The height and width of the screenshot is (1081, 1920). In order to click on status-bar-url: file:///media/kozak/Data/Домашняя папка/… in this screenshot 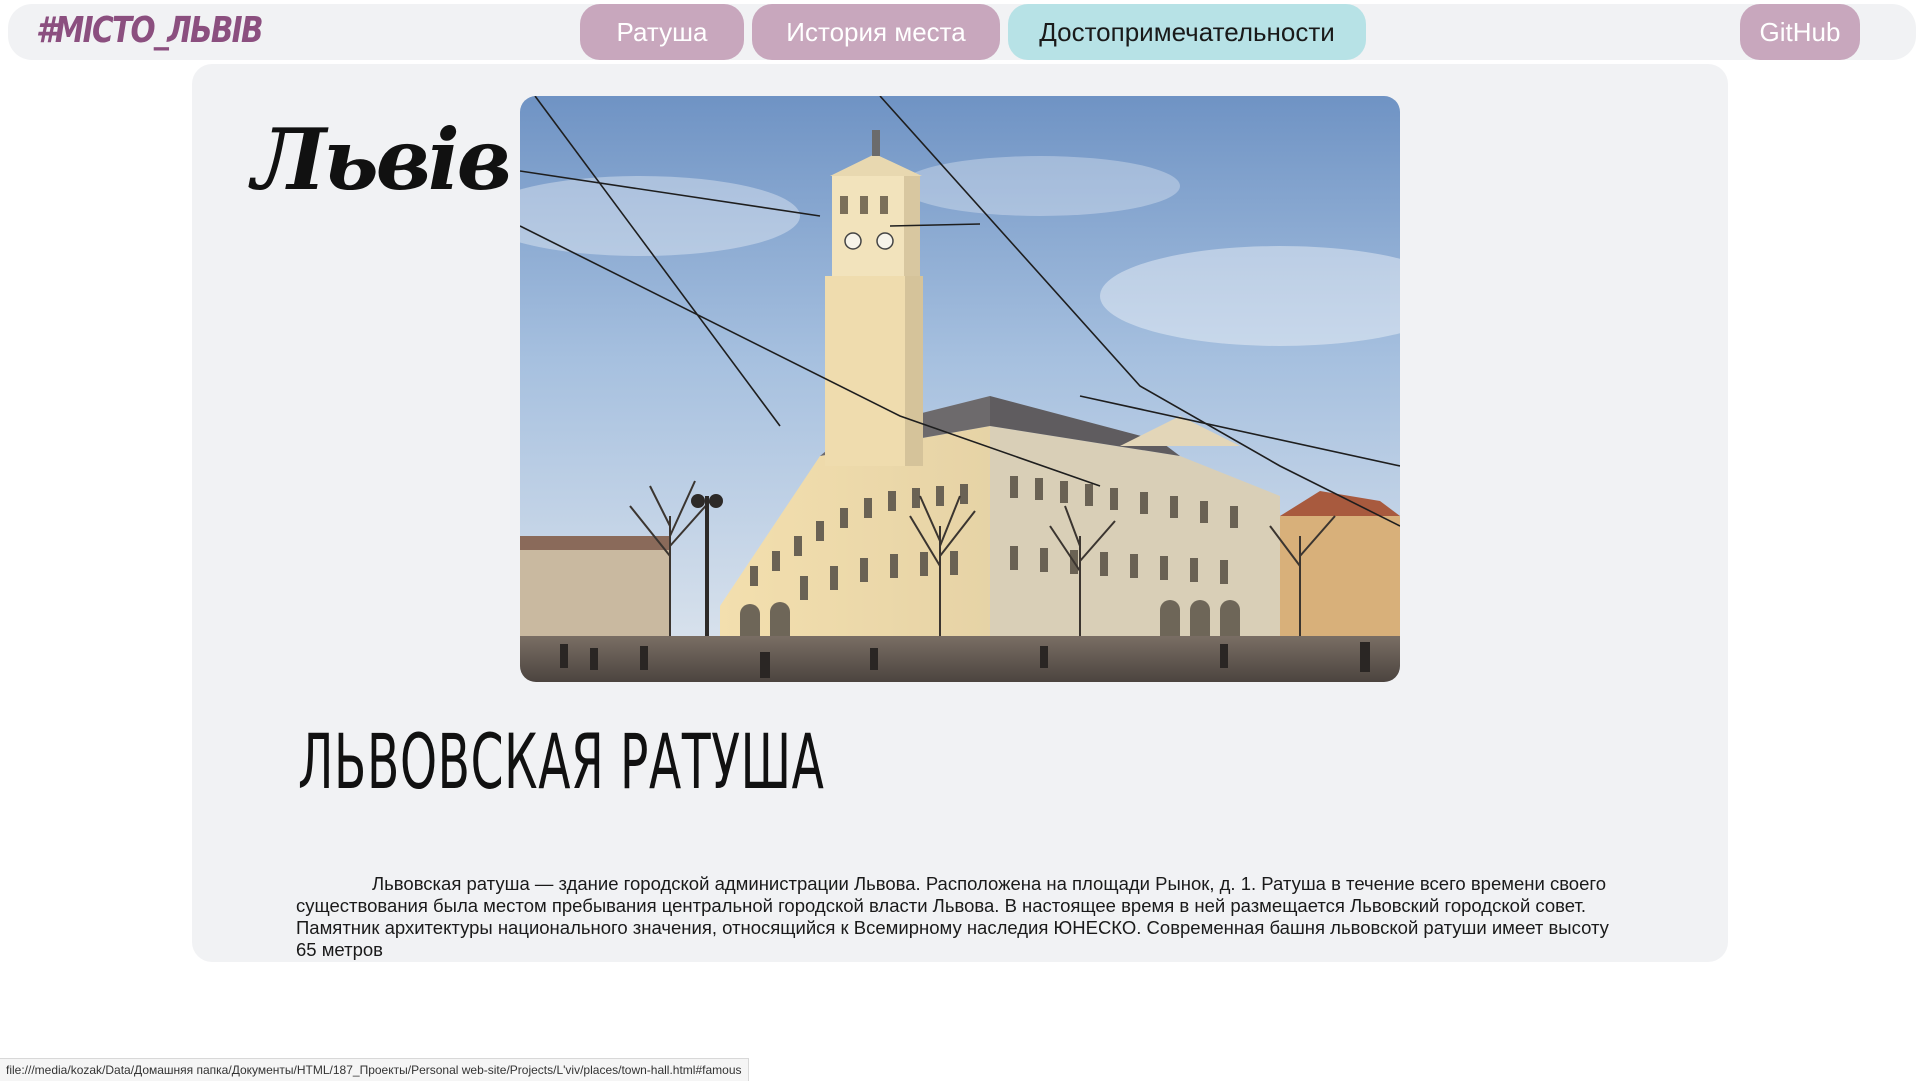, I will do `click(374, 1069)`.